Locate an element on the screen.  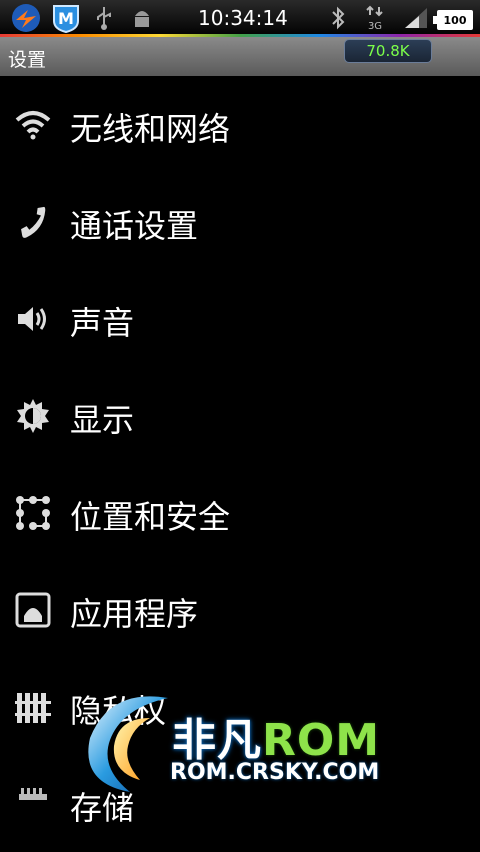
wifi-icon is located at coordinates (33, 125).